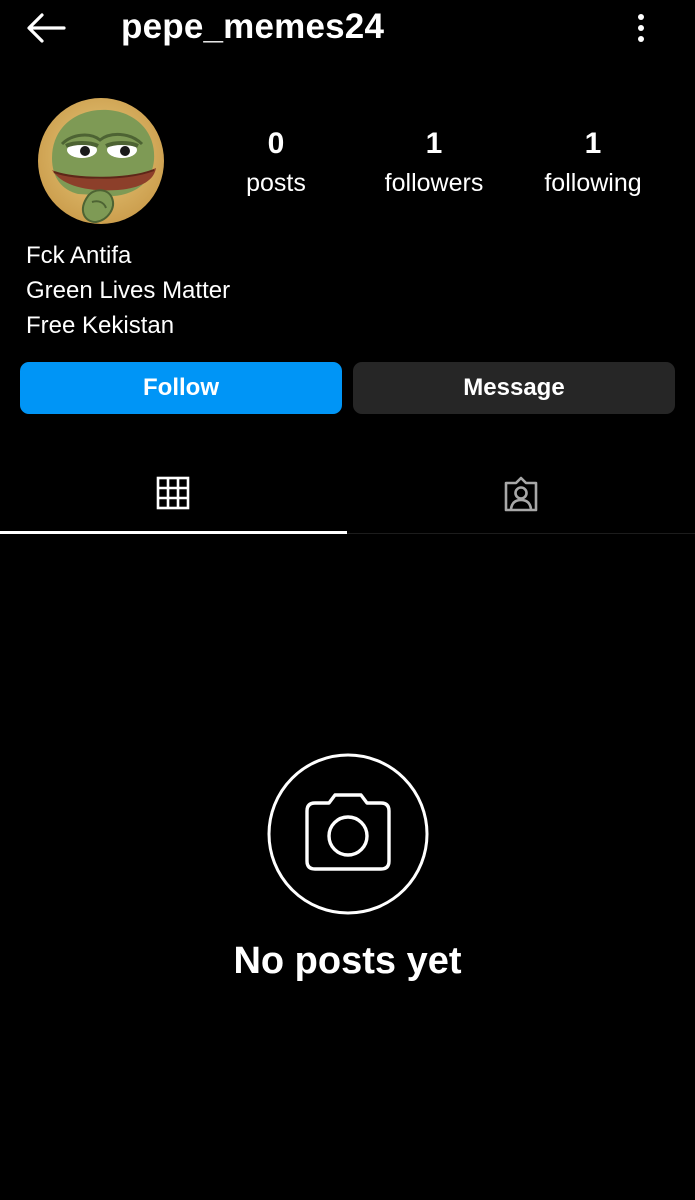 Image resolution: width=695 pixels, height=1200 pixels. I want to click on tagged-user-icon, so click(521, 494).